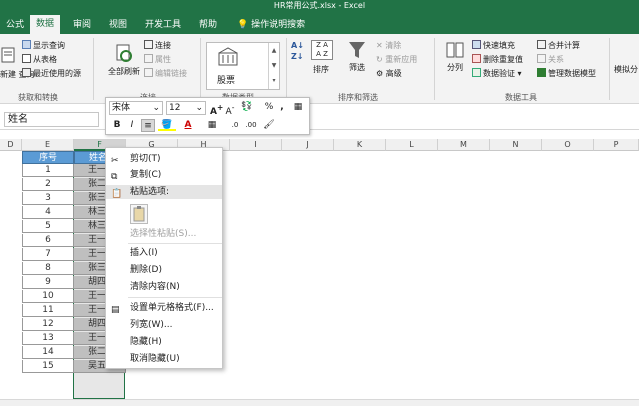  I want to click on table-cell-seq: 6, so click(48, 240).